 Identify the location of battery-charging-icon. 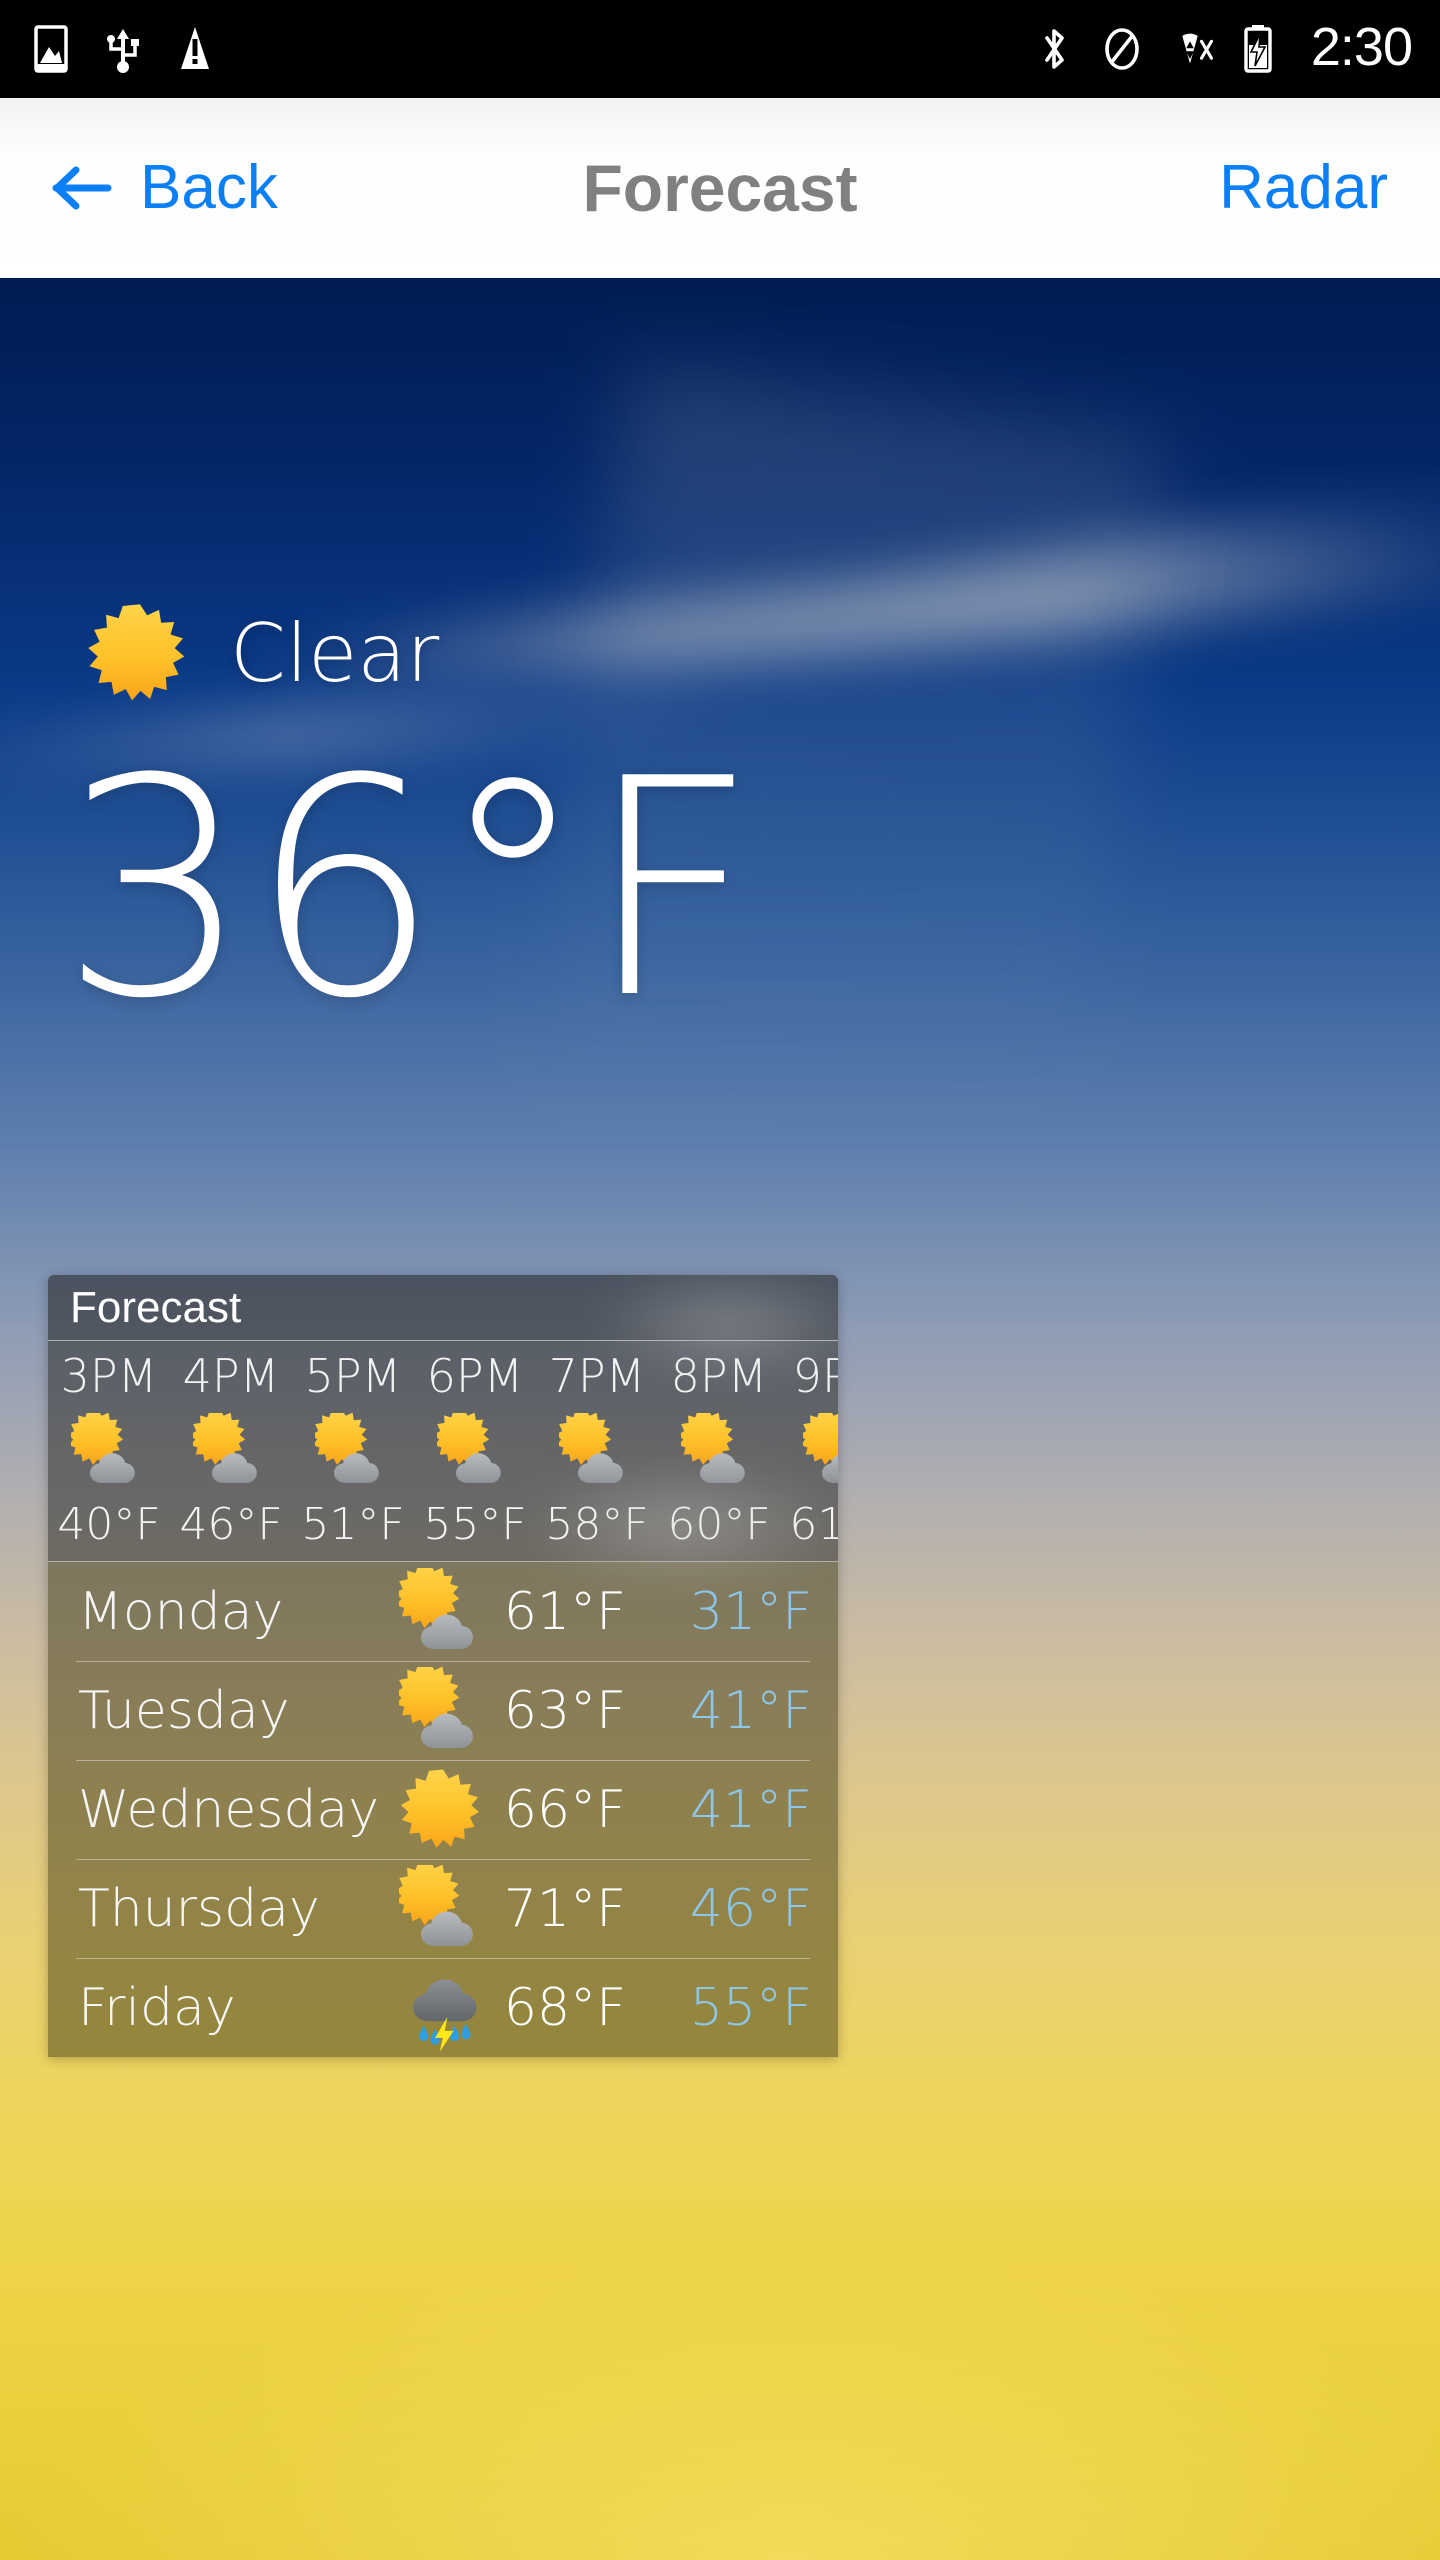
(1258, 49).